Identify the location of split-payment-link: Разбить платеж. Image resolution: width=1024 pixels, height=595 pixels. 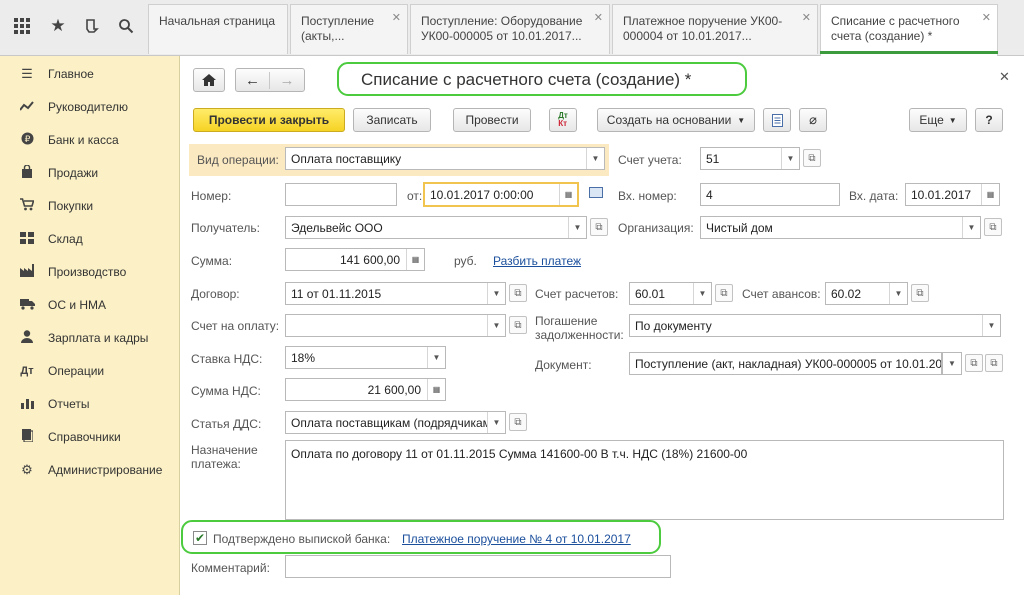
(537, 261).